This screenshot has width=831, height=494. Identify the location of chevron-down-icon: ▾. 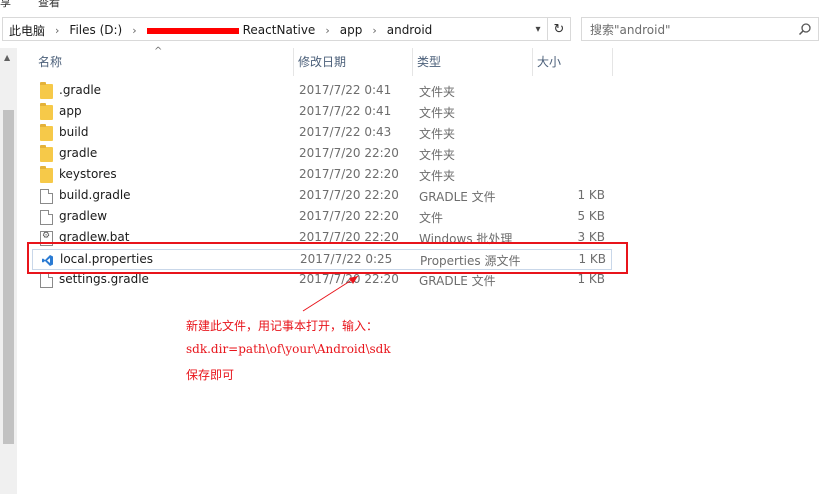
(538, 29).